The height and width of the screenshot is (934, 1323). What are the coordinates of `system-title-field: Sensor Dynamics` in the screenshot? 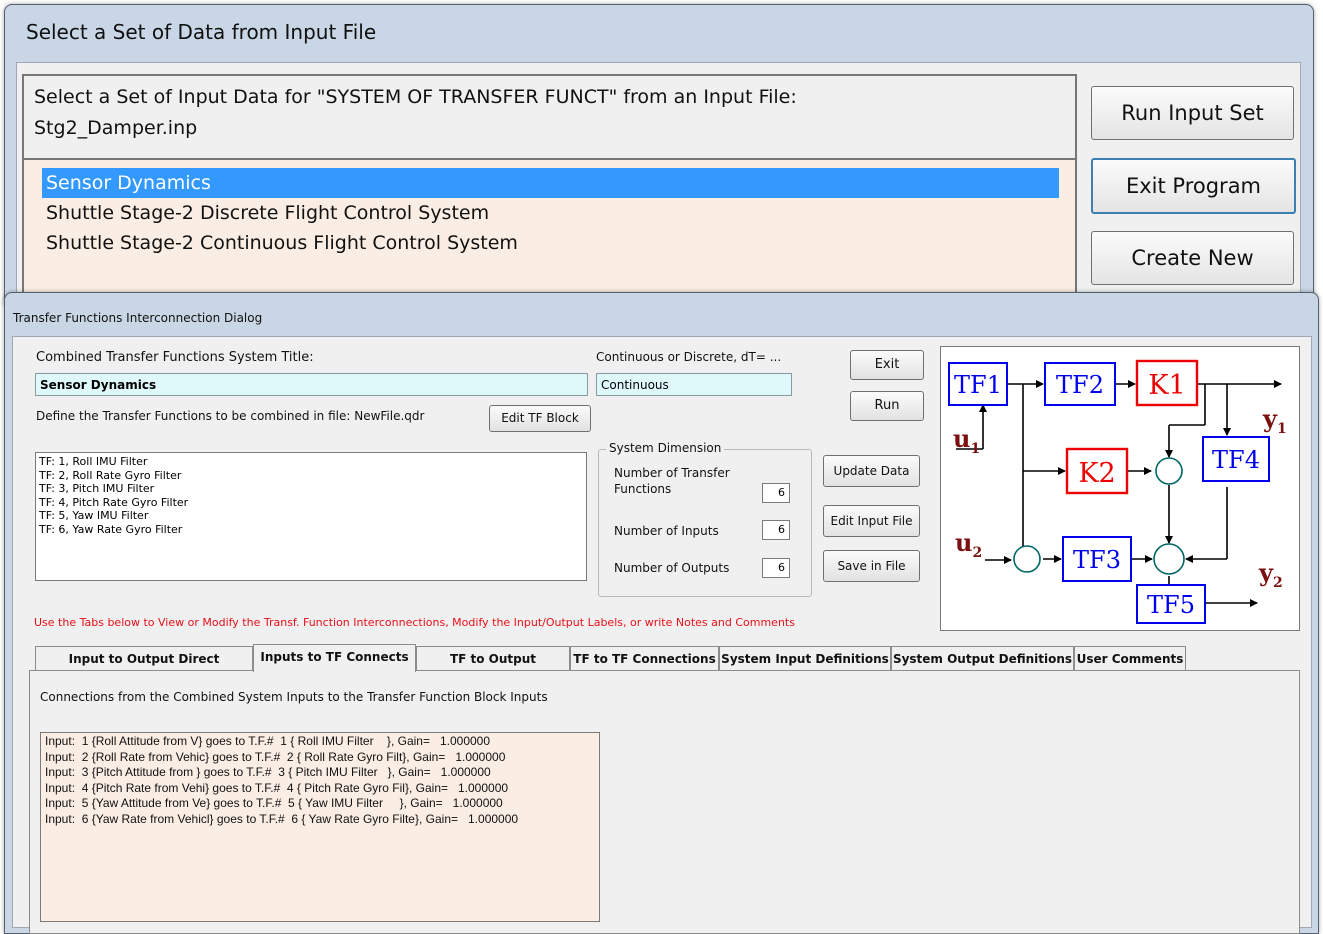 It's located at (311, 384).